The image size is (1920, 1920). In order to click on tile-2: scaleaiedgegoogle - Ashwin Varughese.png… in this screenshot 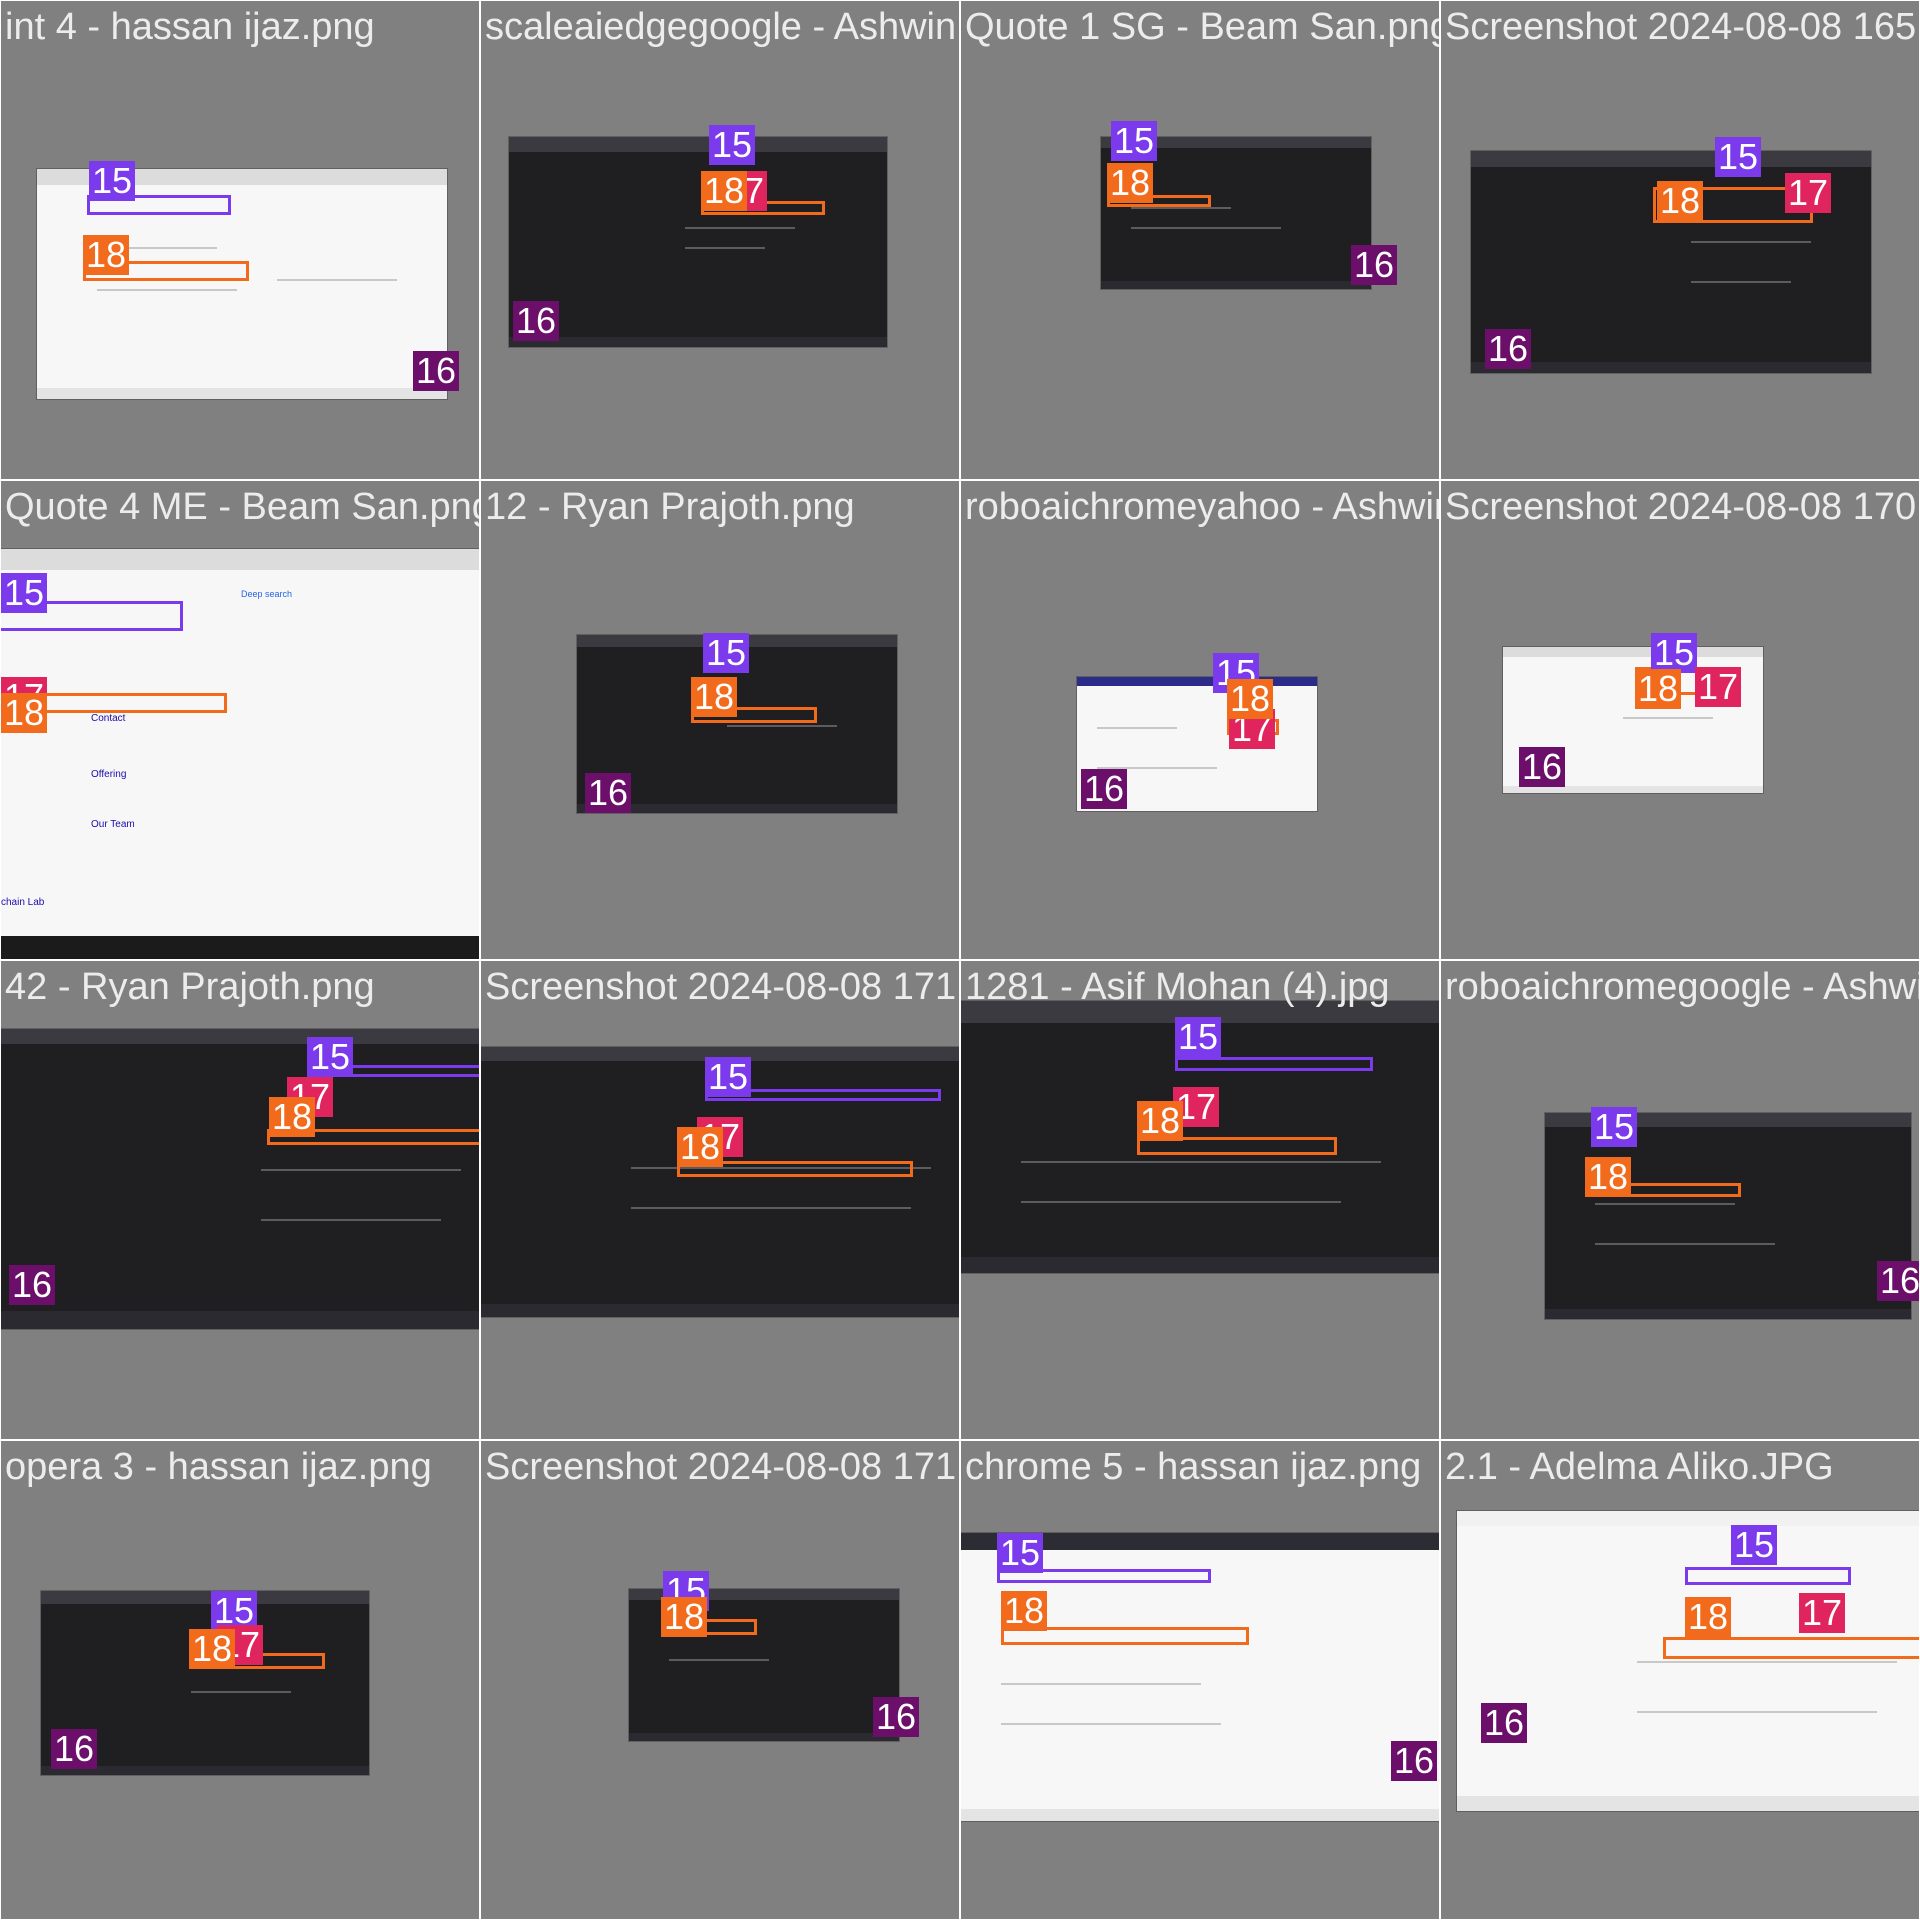, I will do `click(720, 240)`.